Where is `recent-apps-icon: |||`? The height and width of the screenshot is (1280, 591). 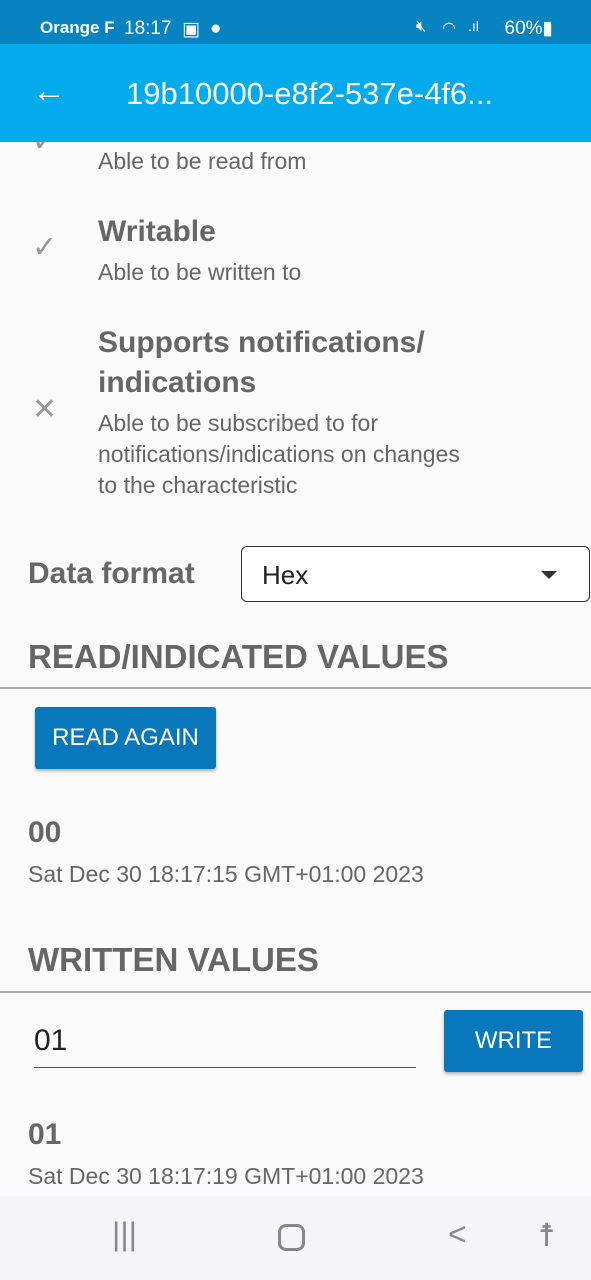 recent-apps-icon: ||| is located at coordinates (124, 1234).